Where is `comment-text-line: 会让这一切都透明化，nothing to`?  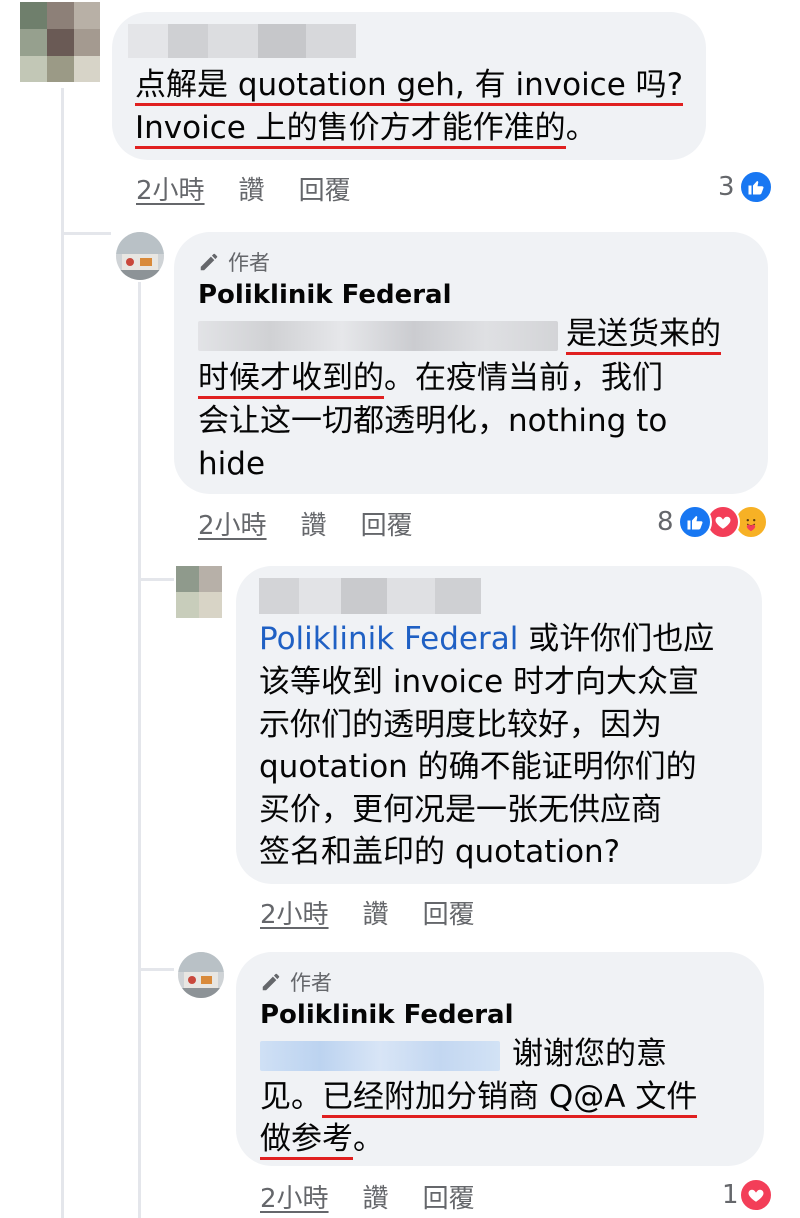
comment-text-line: 会让这一切都透明化，nothing to is located at coordinates (433, 421).